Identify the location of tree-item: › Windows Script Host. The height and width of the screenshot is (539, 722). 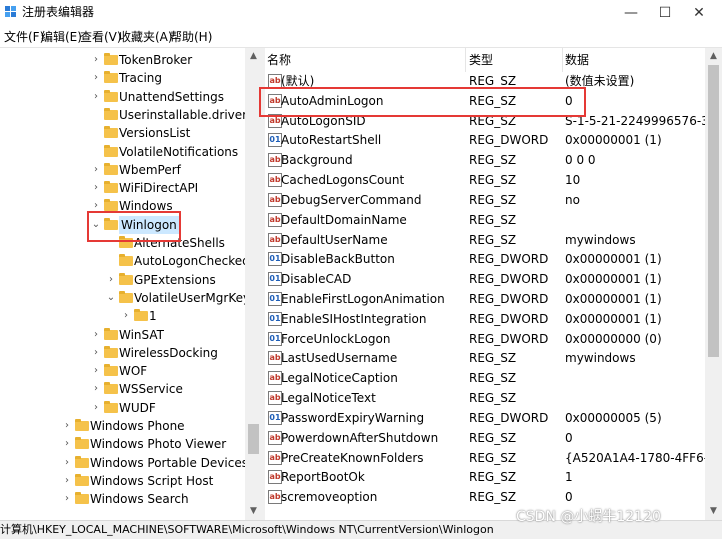
(122, 481).